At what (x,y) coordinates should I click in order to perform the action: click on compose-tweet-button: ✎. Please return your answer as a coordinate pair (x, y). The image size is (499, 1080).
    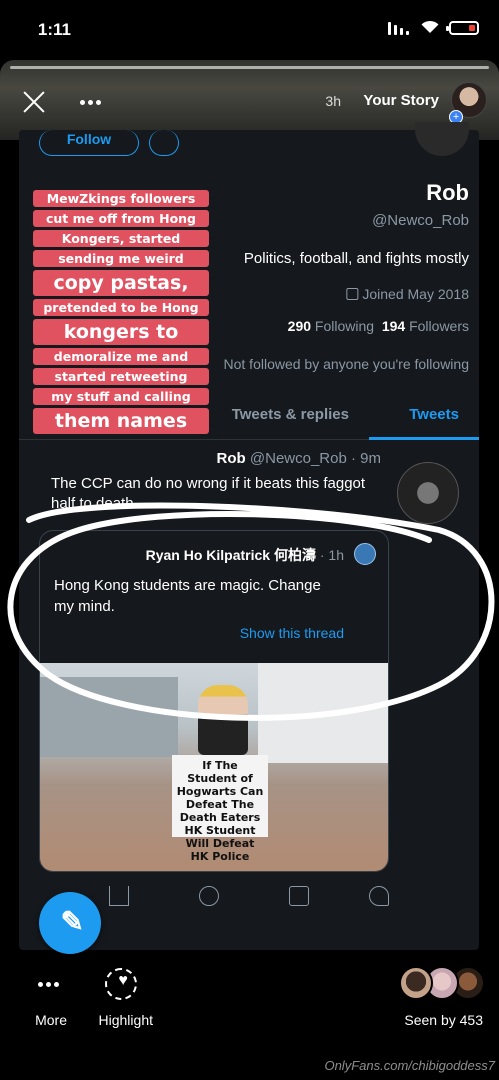
    Looking at the image, I should click on (70, 923).